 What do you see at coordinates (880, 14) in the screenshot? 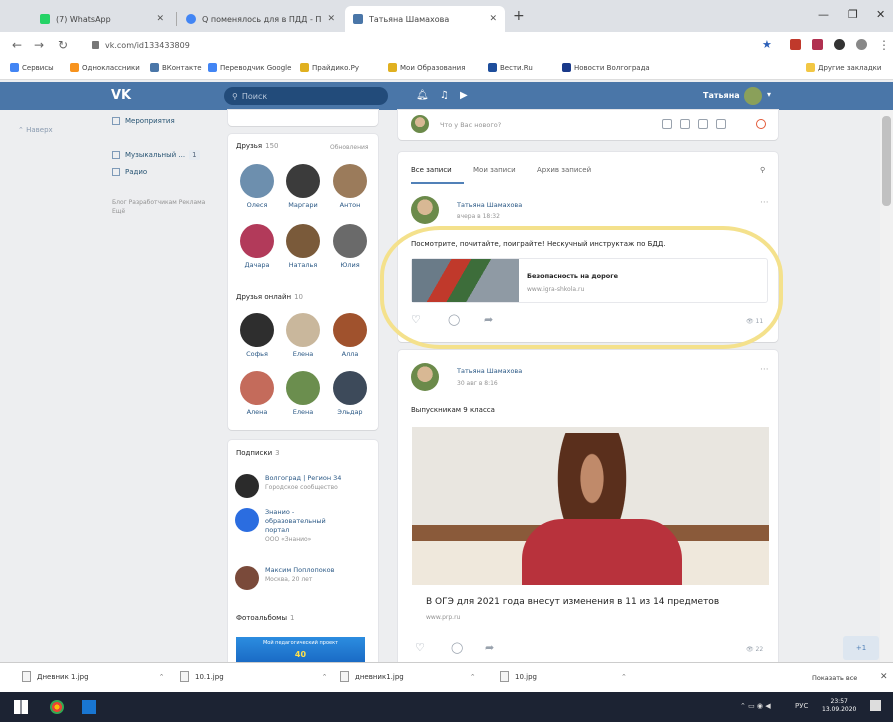
I see `close-window-button: ✕` at bounding box center [880, 14].